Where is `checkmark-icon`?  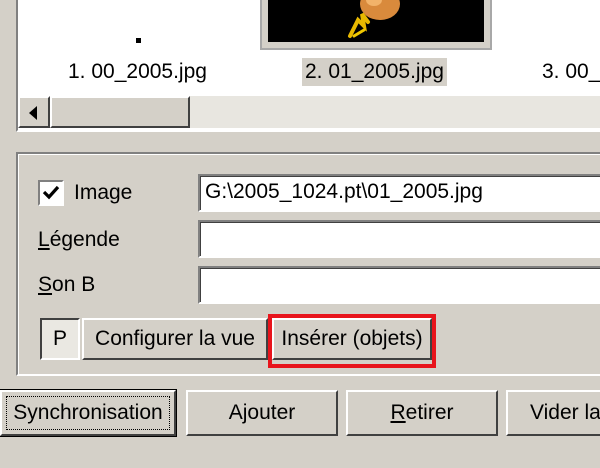 checkmark-icon is located at coordinates (51, 192).